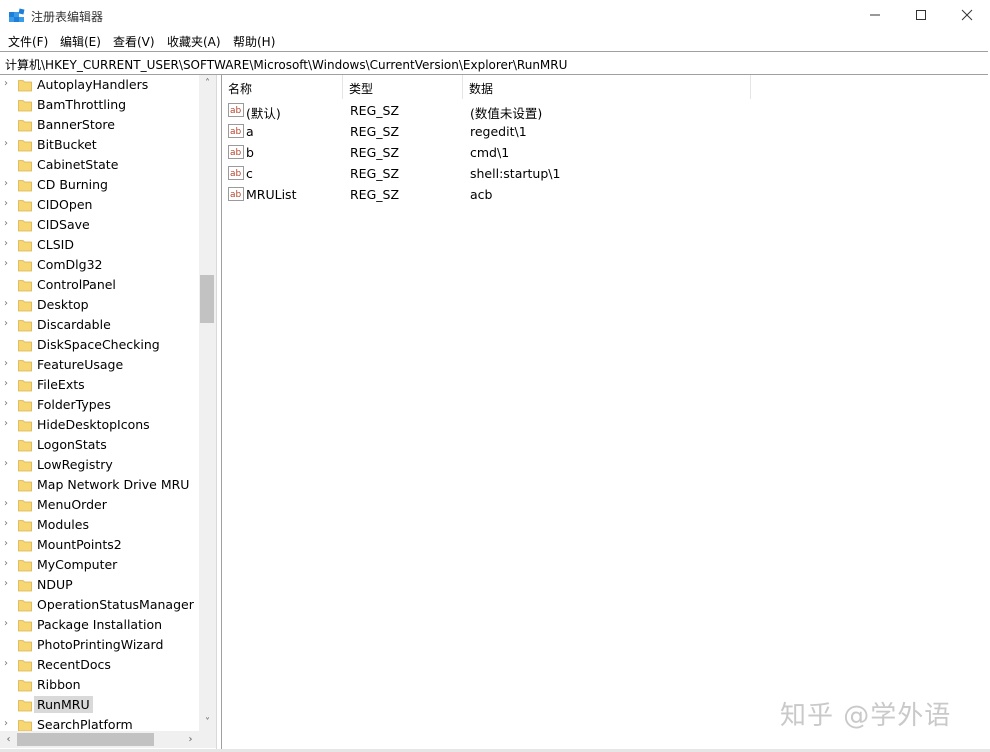 This screenshot has height=752, width=990. I want to click on tree-item: › Discardable, so click(99, 325).